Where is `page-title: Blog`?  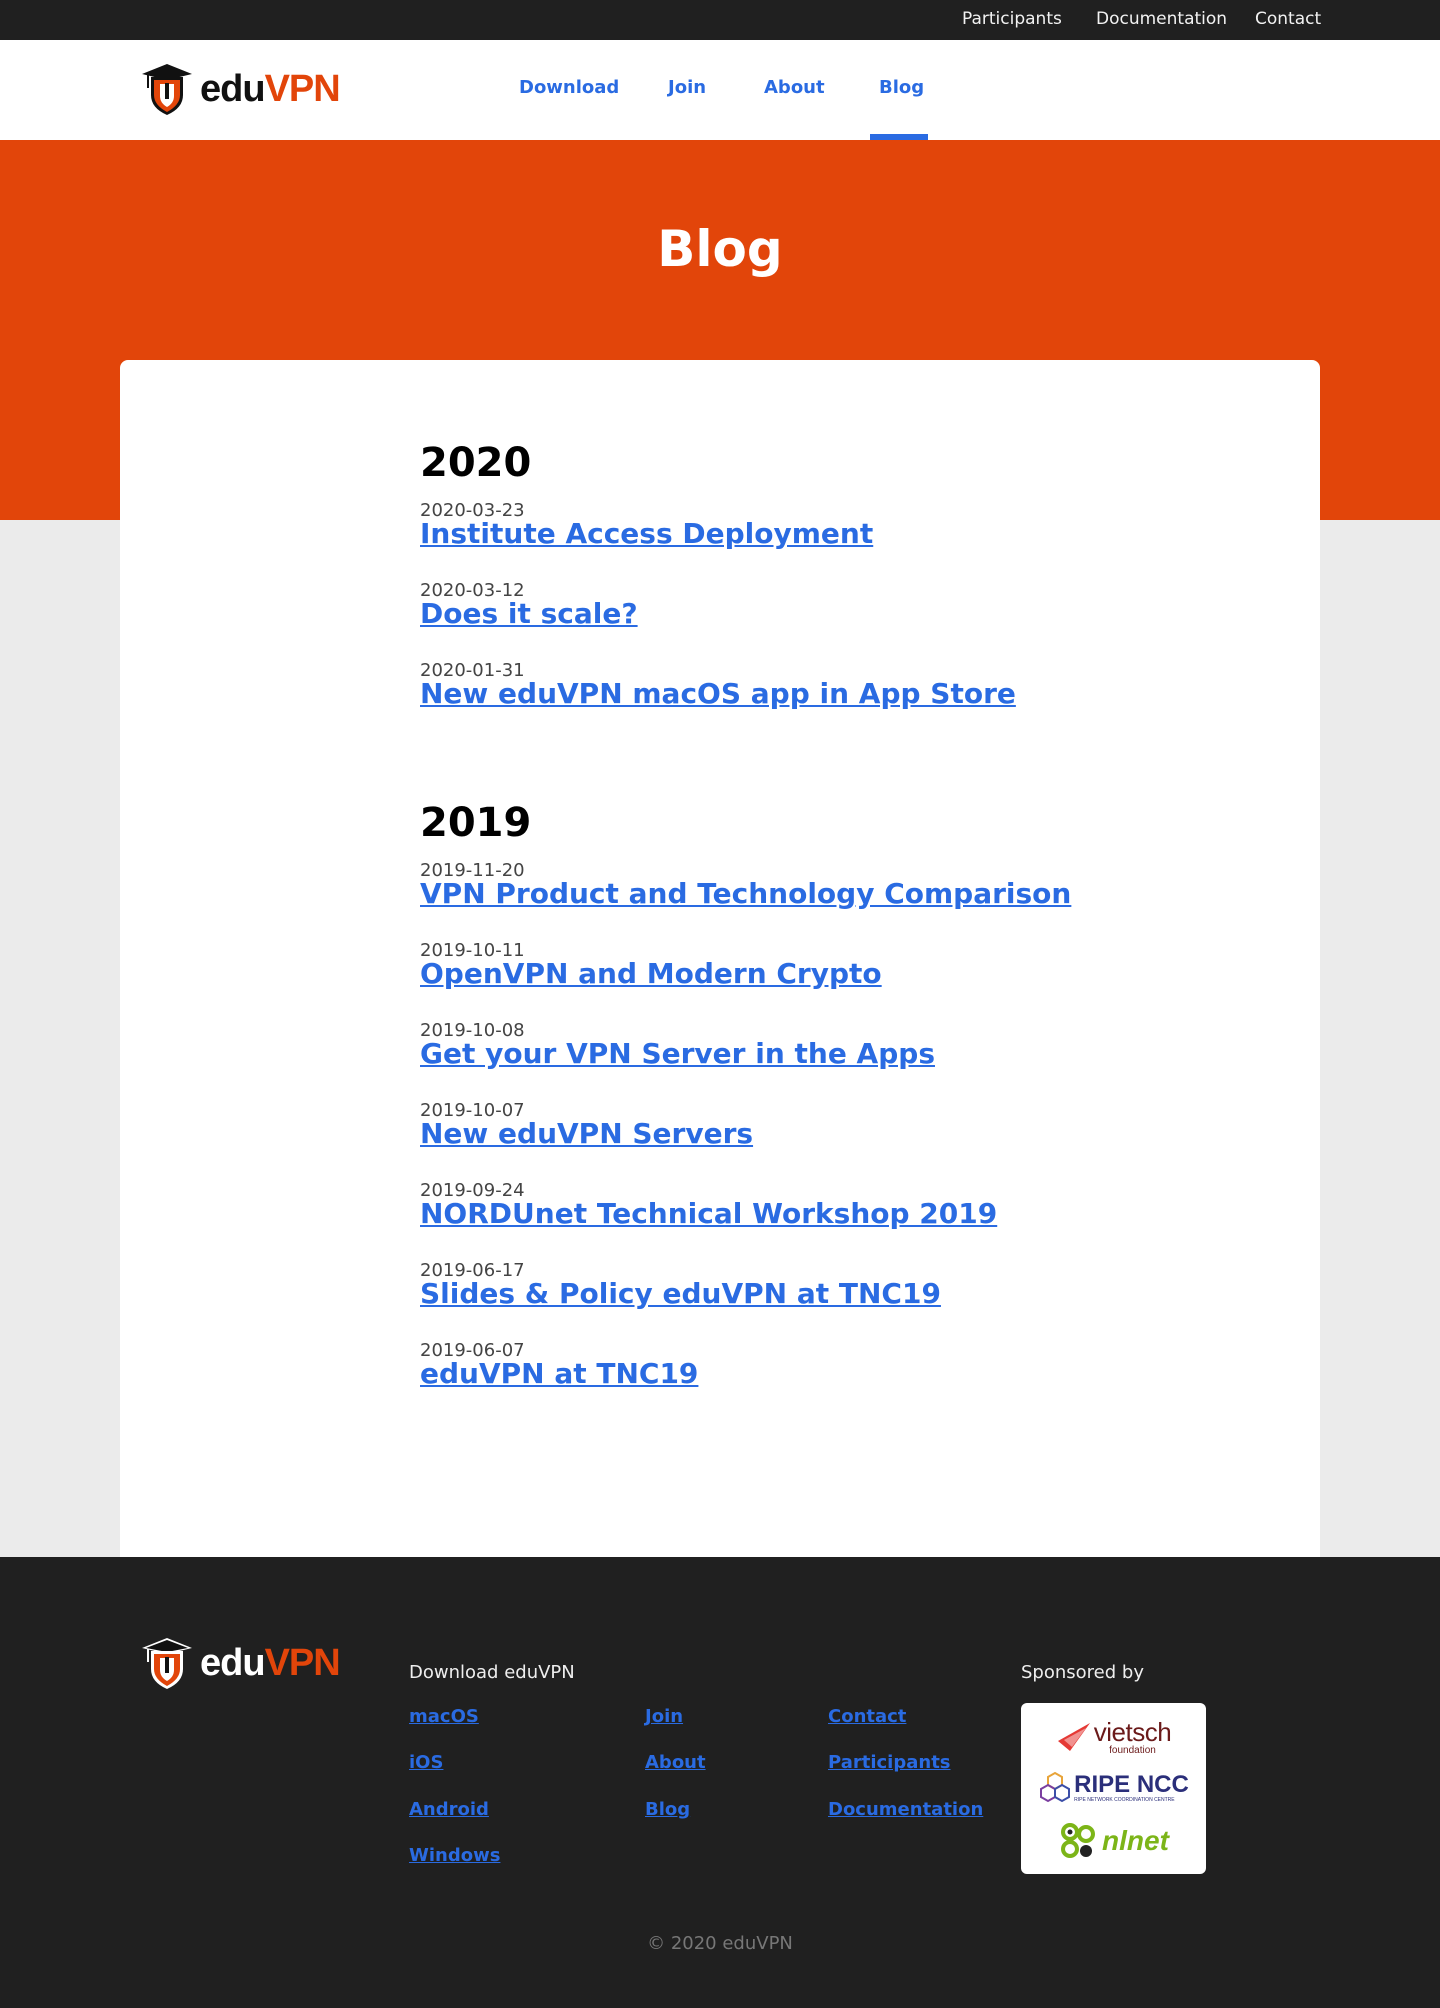 page-title: Blog is located at coordinates (720, 249).